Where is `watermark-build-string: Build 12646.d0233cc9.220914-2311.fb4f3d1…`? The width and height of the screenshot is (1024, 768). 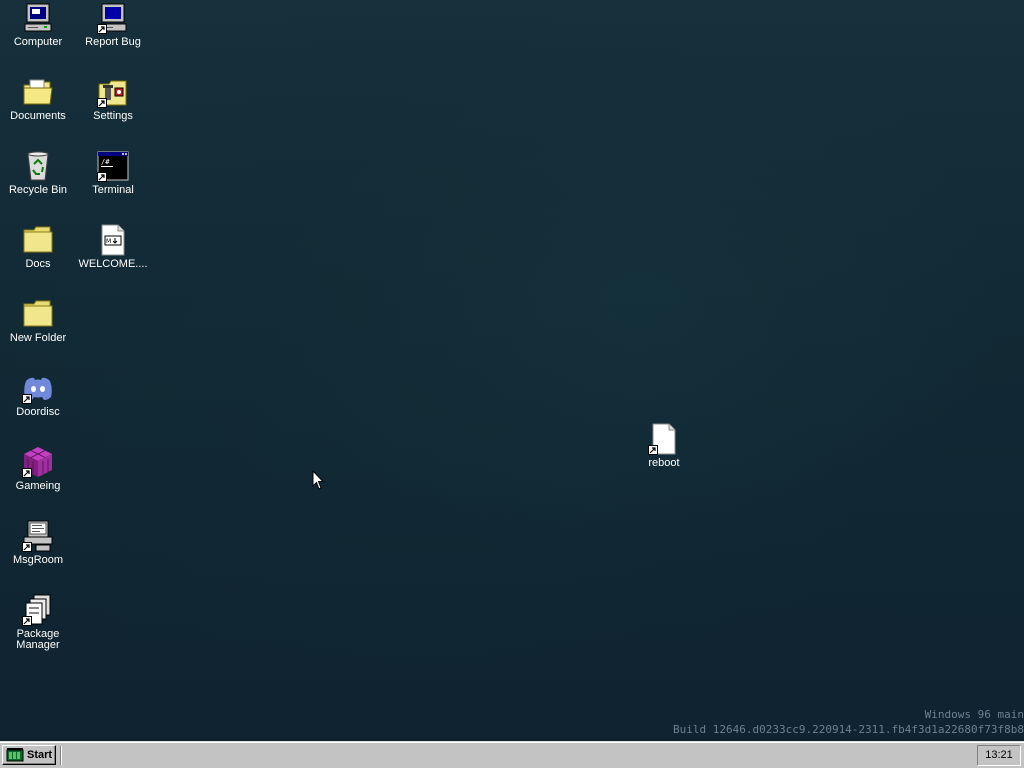 watermark-build-string: Build 12646.d0233cc9.220914-2311.fb4f3d1… is located at coordinates (848, 729).